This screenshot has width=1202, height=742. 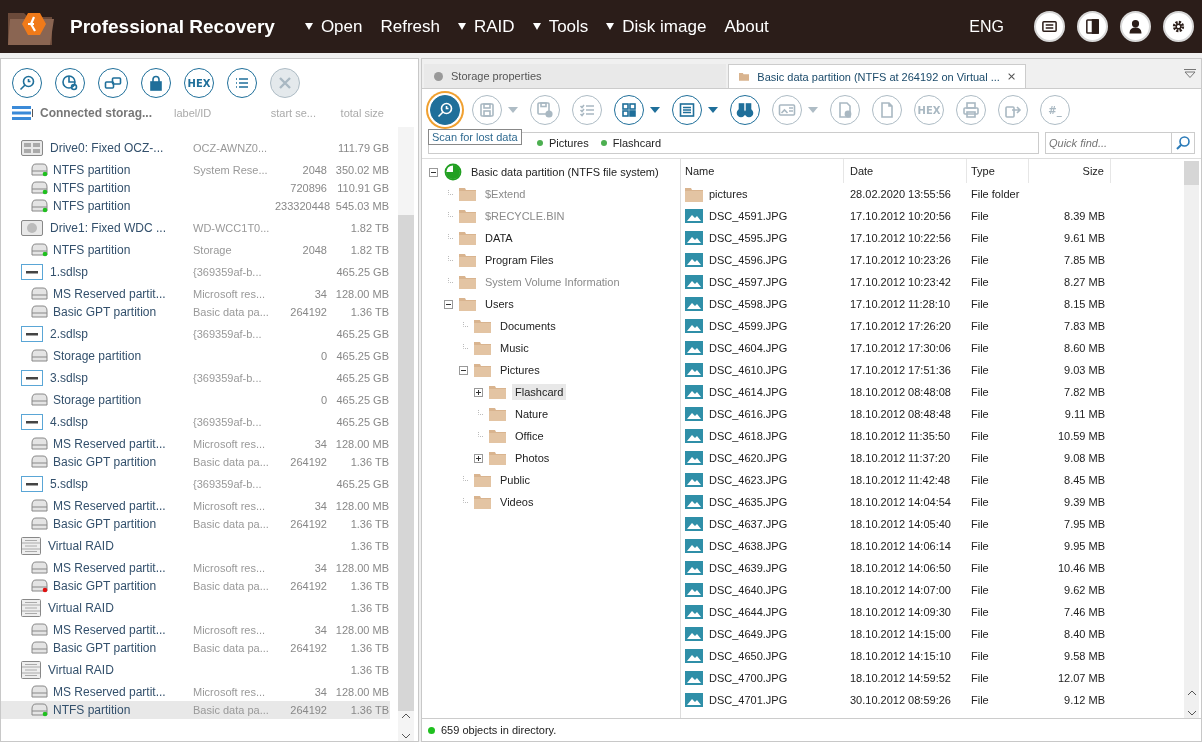 I want to click on tree-item: Users, so click(x=499, y=304).